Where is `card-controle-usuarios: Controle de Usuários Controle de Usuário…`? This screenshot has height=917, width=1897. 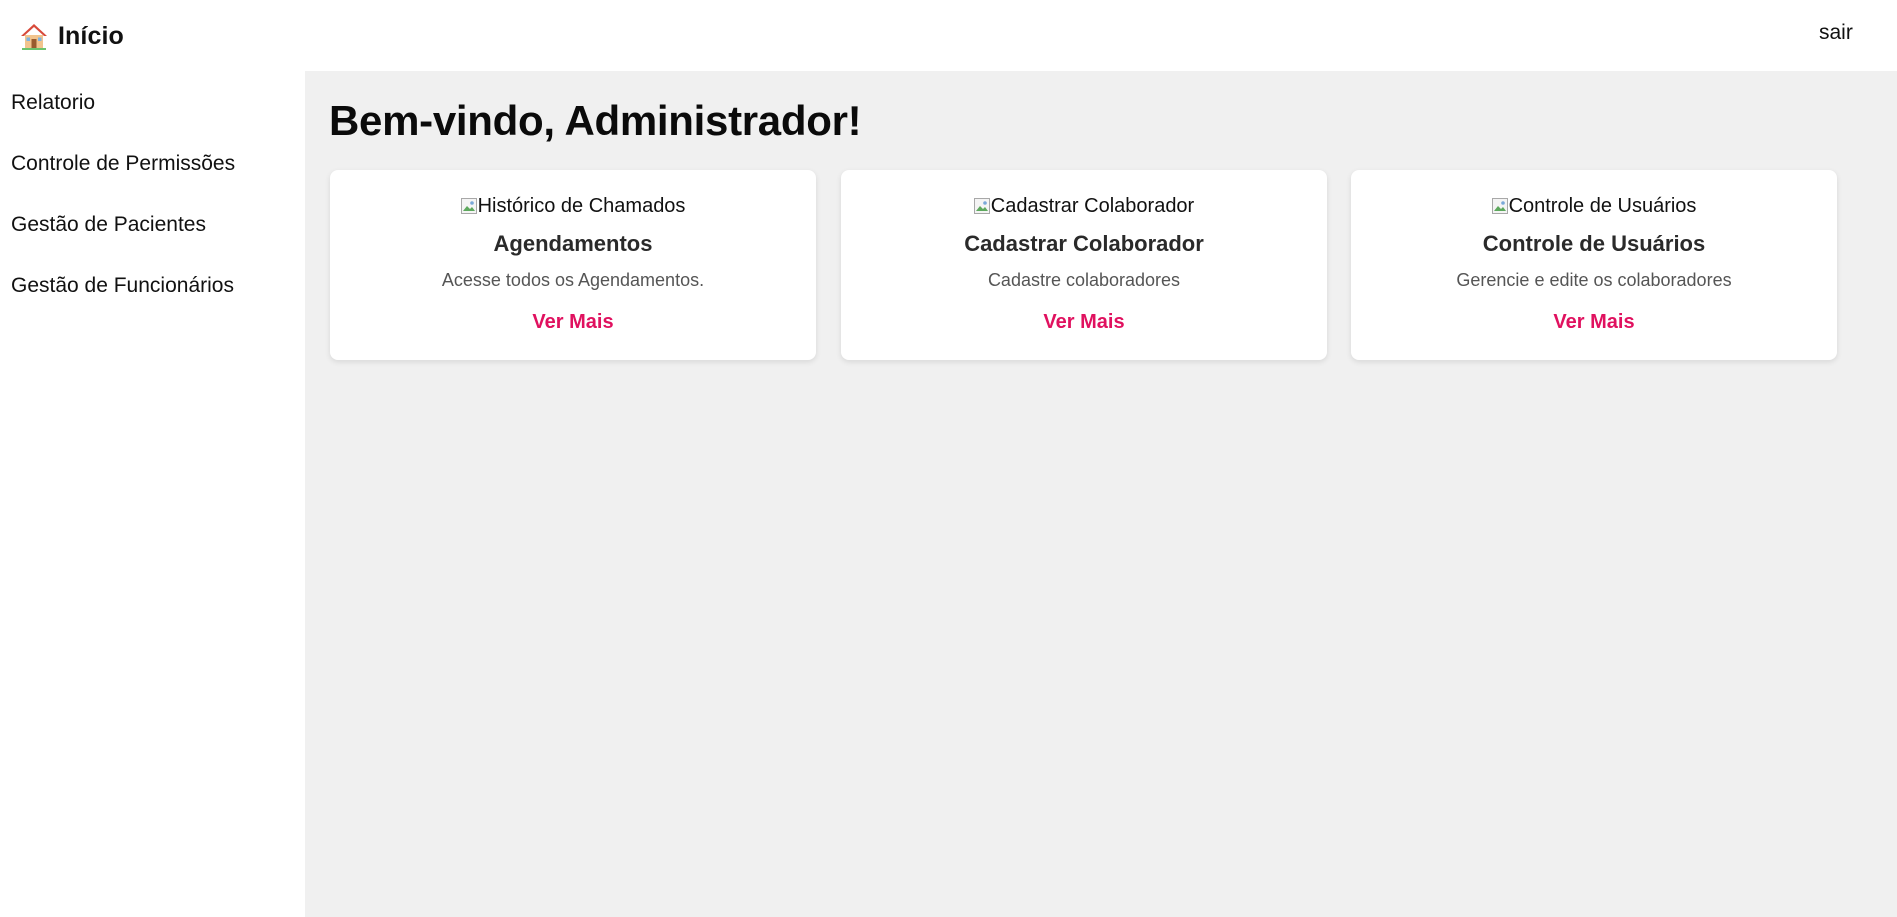
card-controle-usuarios: Controle de Usuários Controle de Usuário… is located at coordinates (1594, 265).